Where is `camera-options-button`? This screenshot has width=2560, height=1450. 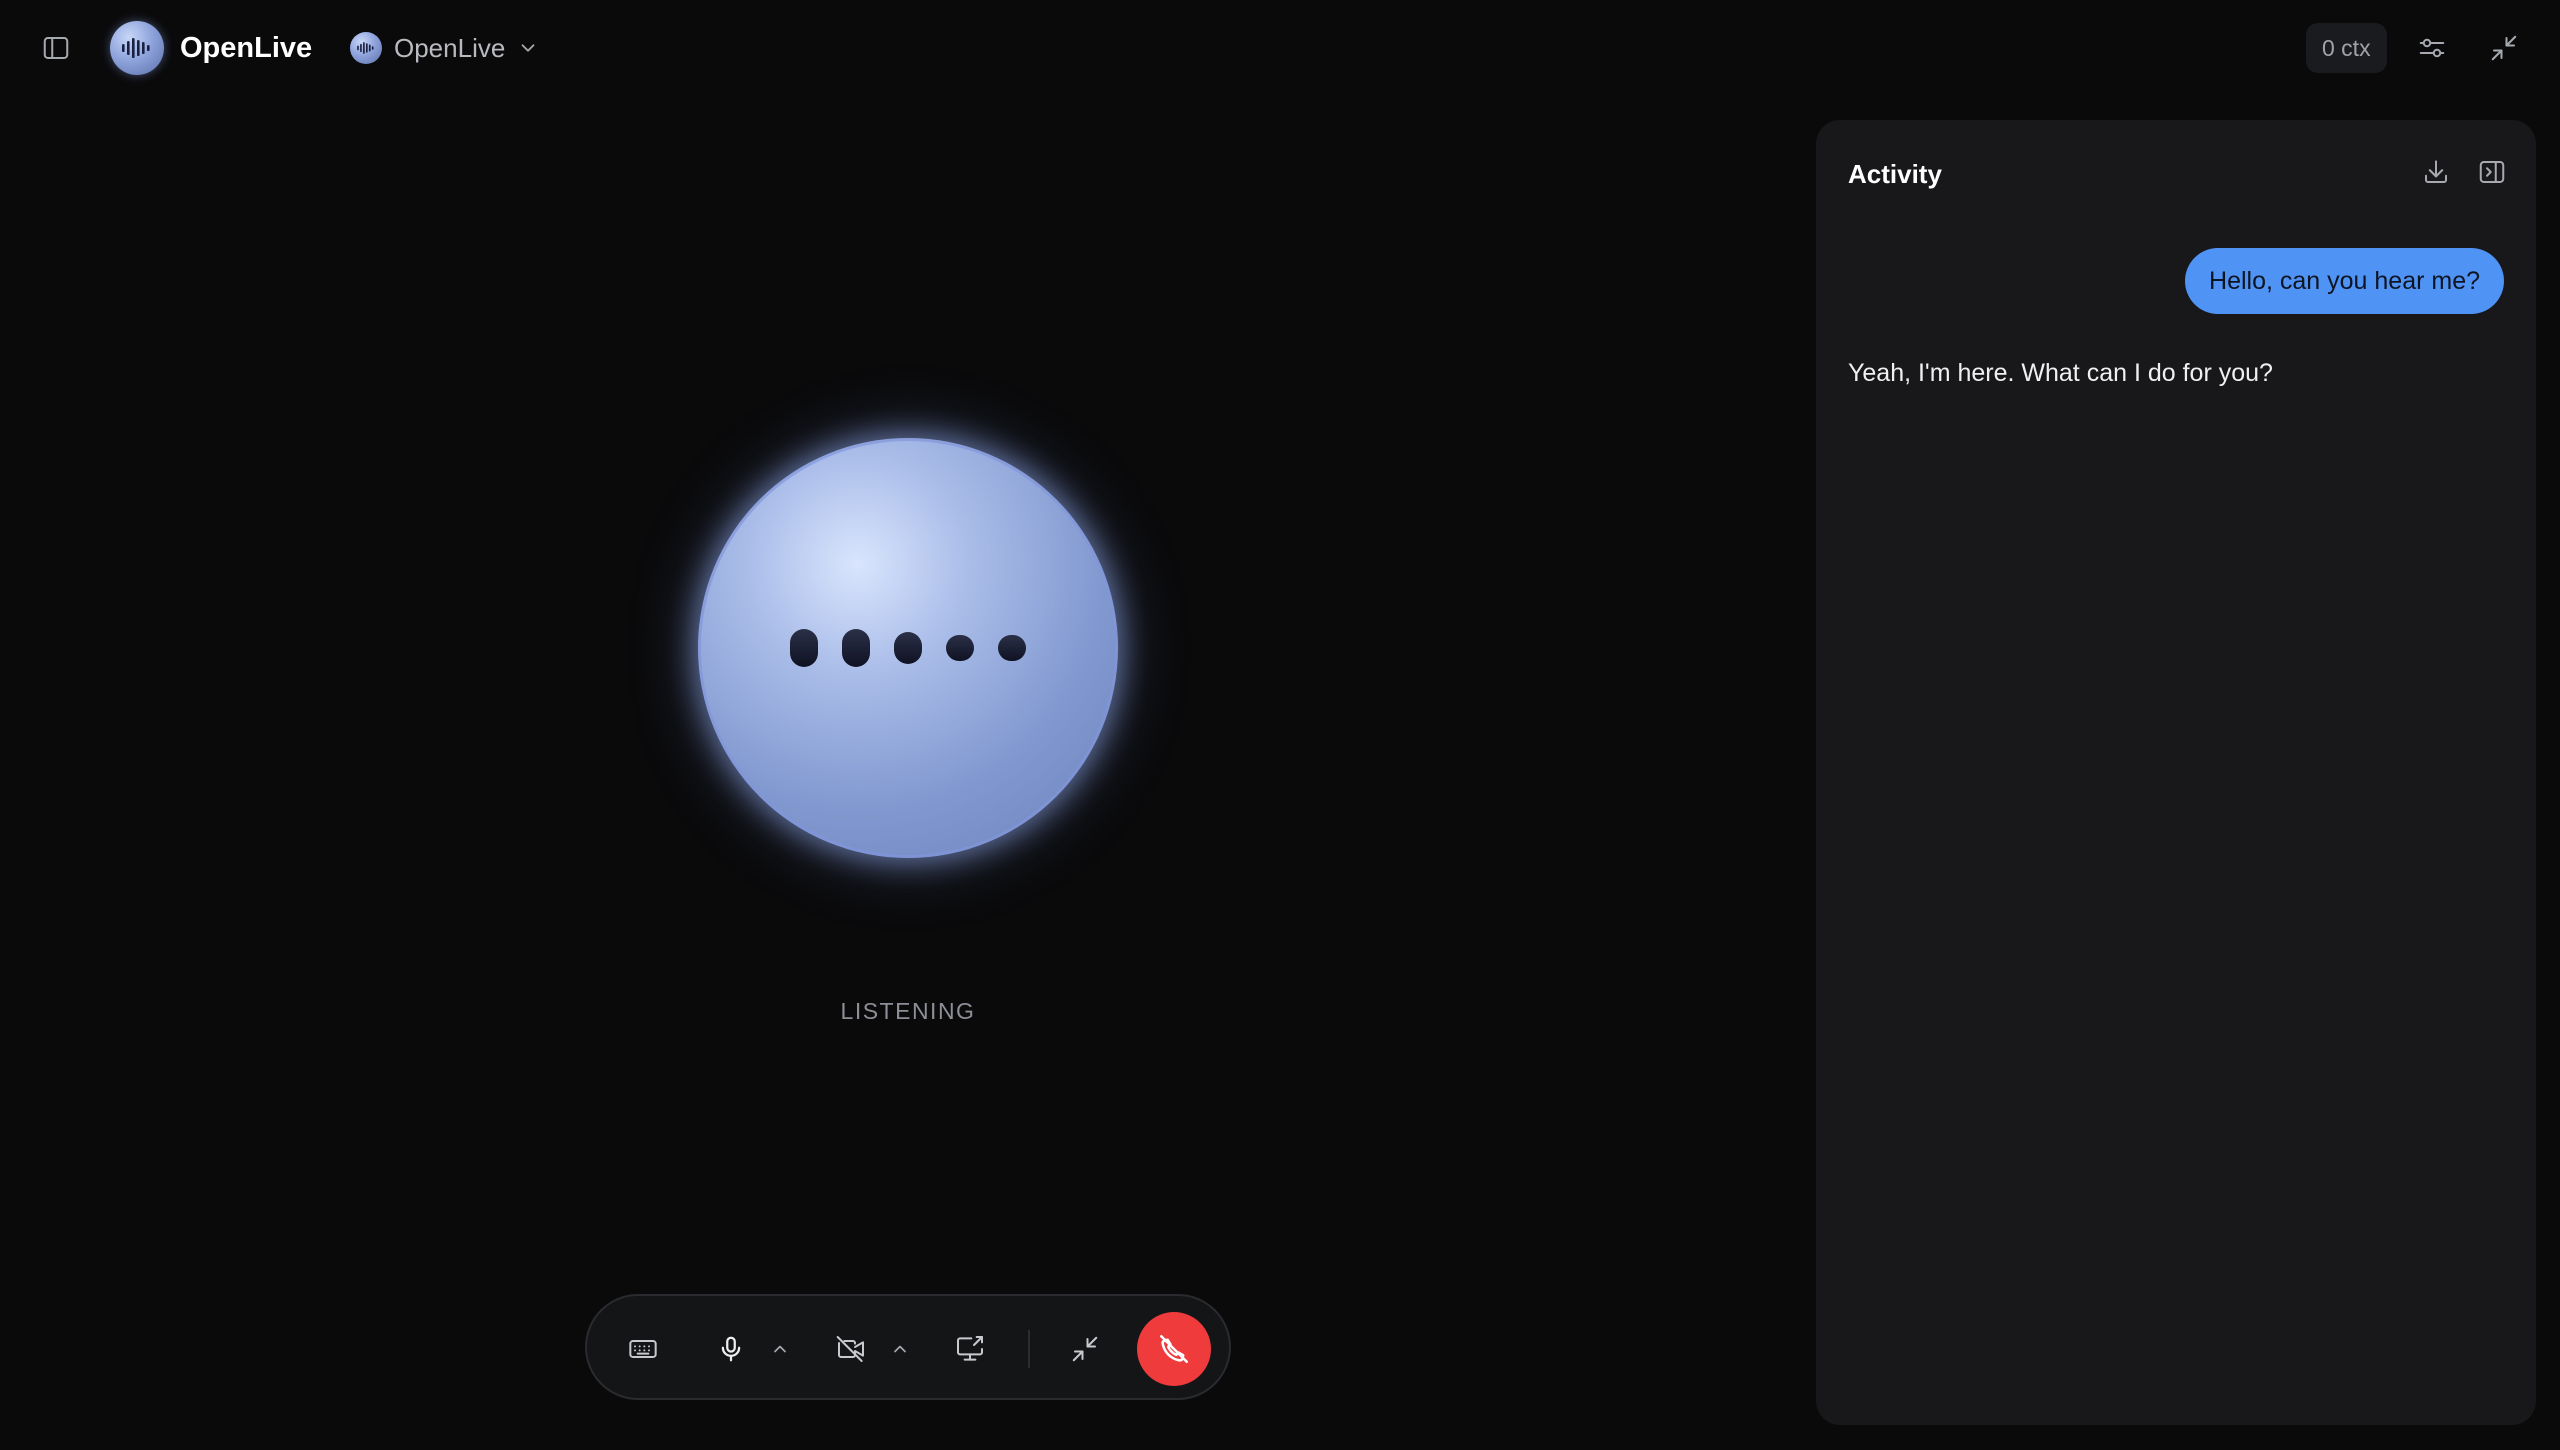
camera-options-button is located at coordinates (900, 1349).